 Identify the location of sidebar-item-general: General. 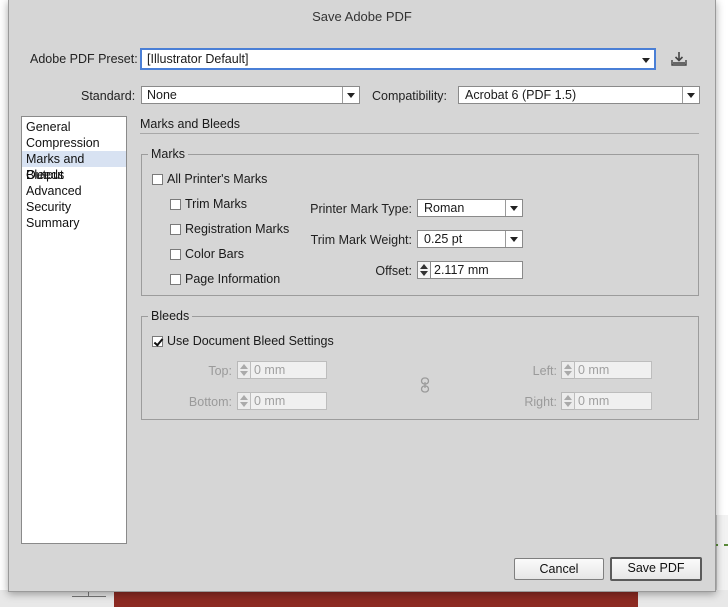
(74, 127).